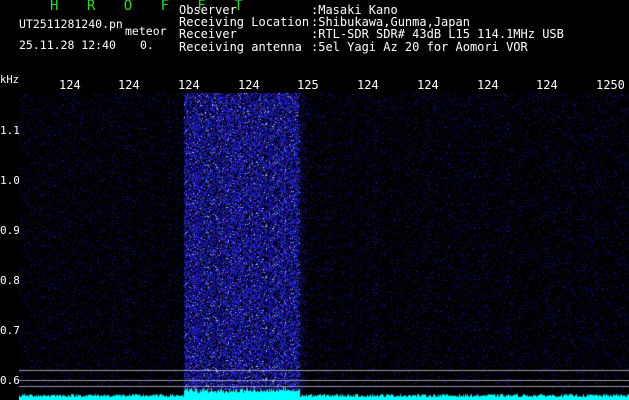 The image size is (629, 400). Describe the element at coordinates (9, 80) in the screenshot. I see `y-axis-unit: kHz` at that location.